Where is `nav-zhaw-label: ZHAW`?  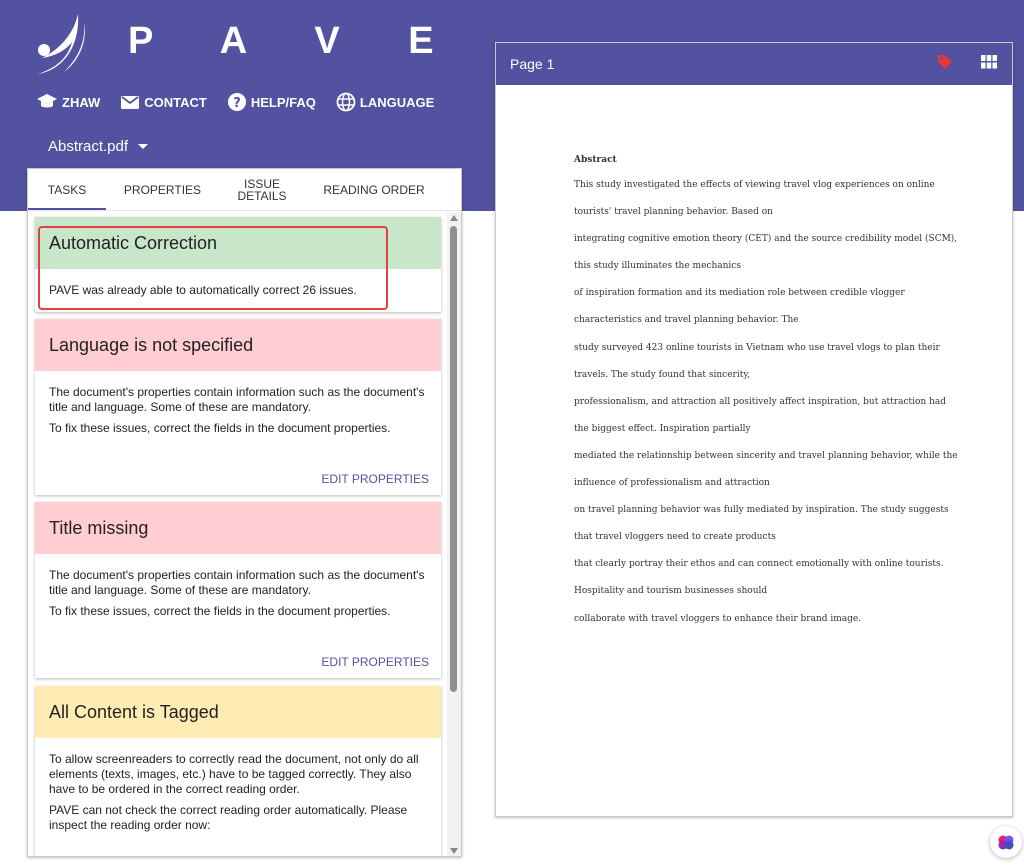 nav-zhaw-label: ZHAW is located at coordinates (81, 102).